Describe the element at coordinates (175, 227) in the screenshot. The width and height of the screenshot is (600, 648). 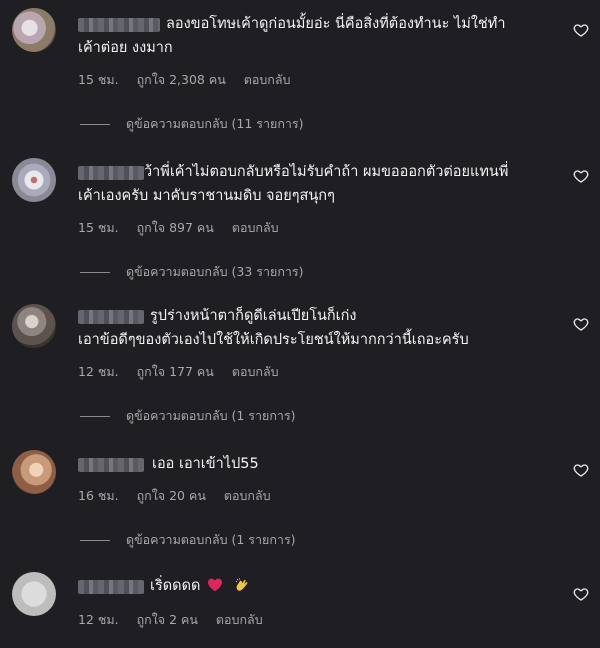
I see `like-count: ถูกใจ 897 คน` at that location.